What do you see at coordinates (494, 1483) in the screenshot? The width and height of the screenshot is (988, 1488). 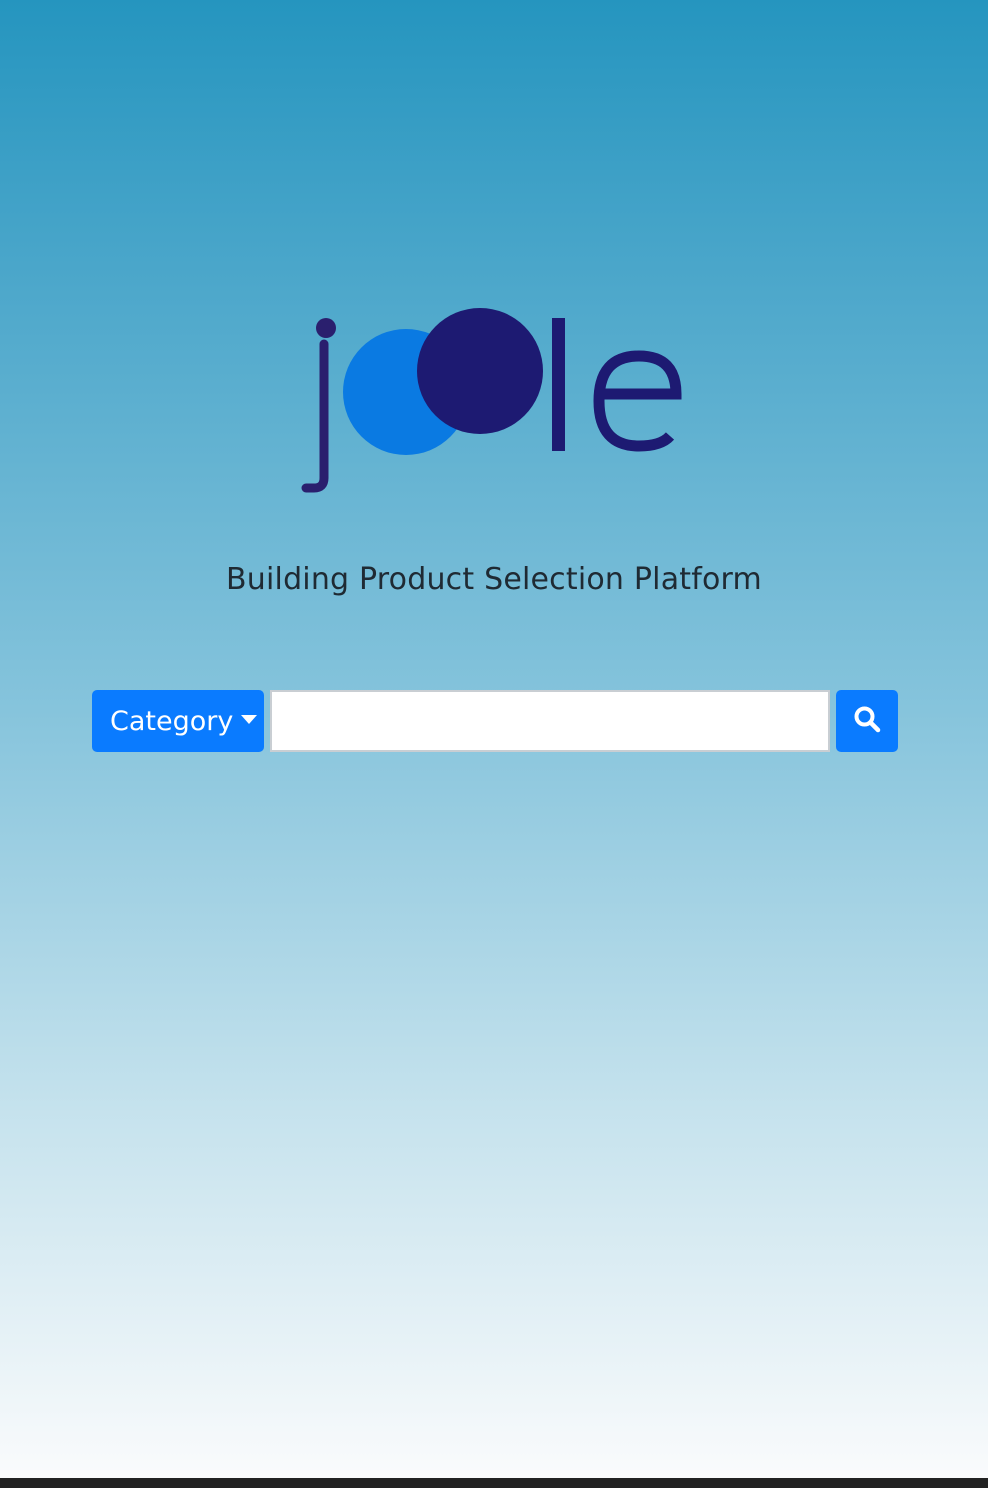 I see `bottom-bar` at bounding box center [494, 1483].